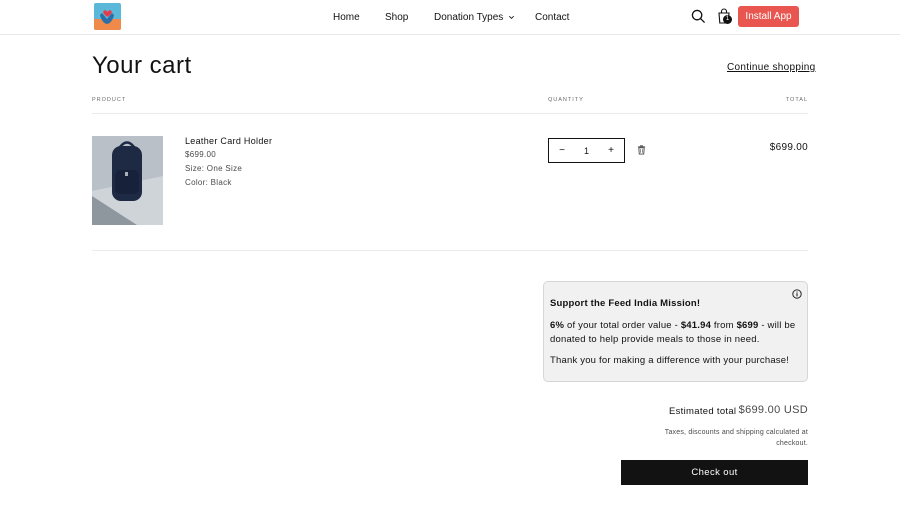 The image size is (900, 507). I want to click on donation-title: Support the Feed India Mission!, so click(625, 303).